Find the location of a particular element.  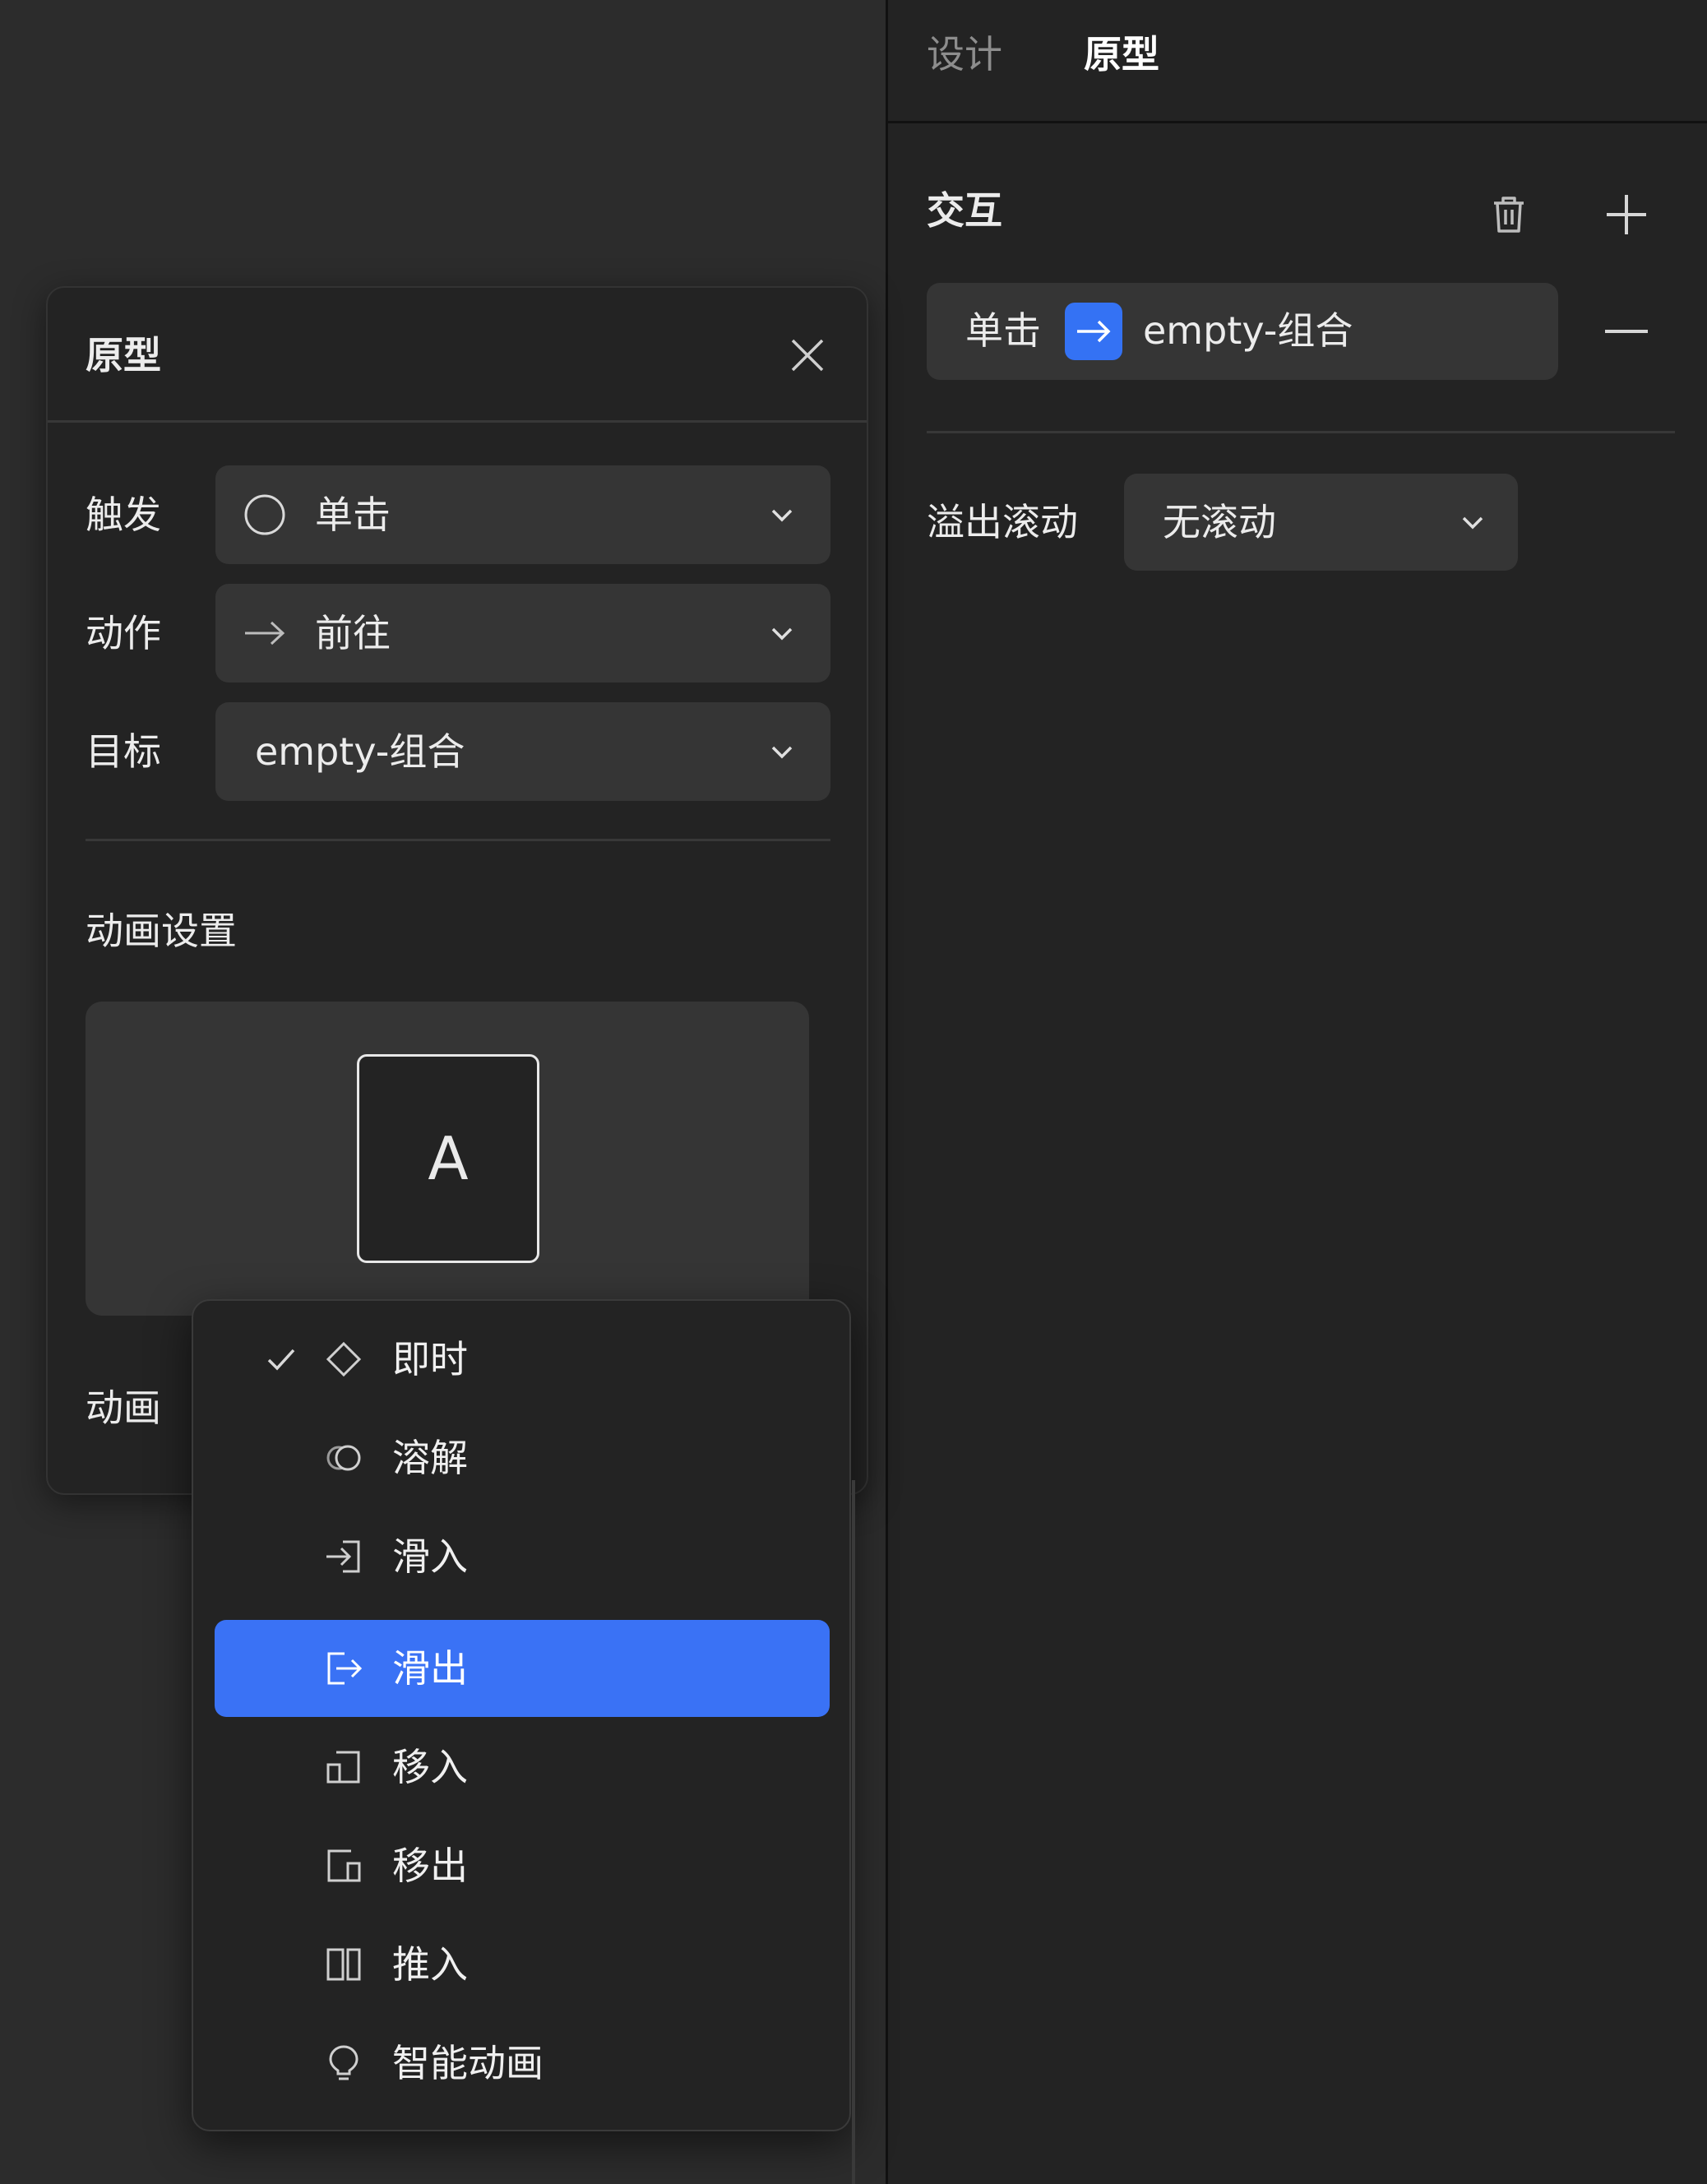

panel-tabs: 设计 原型 is located at coordinates (1297, 61).